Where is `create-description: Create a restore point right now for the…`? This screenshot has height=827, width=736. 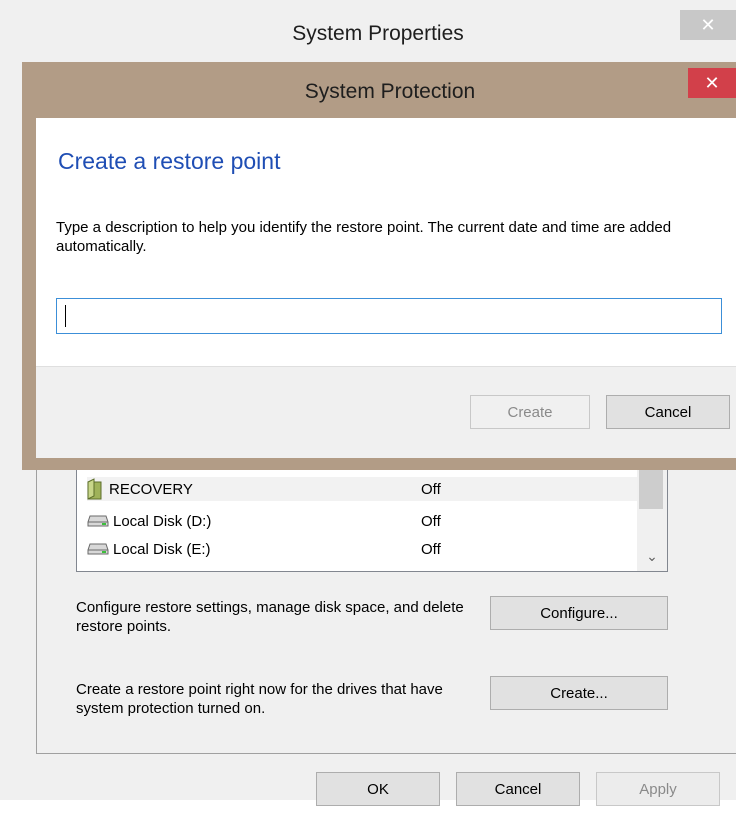
create-description: Create a restore point right now for the… is located at coordinates (259, 699).